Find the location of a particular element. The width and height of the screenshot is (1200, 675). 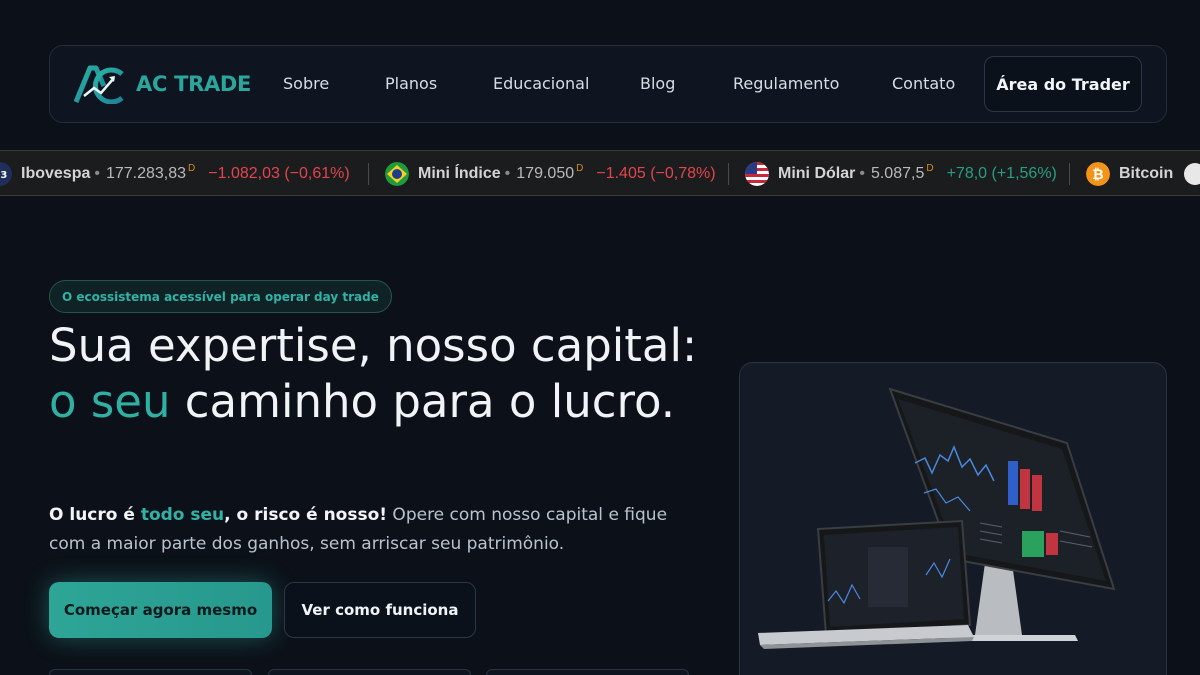

nav-link-sobre: Sobre is located at coordinates (306, 83).